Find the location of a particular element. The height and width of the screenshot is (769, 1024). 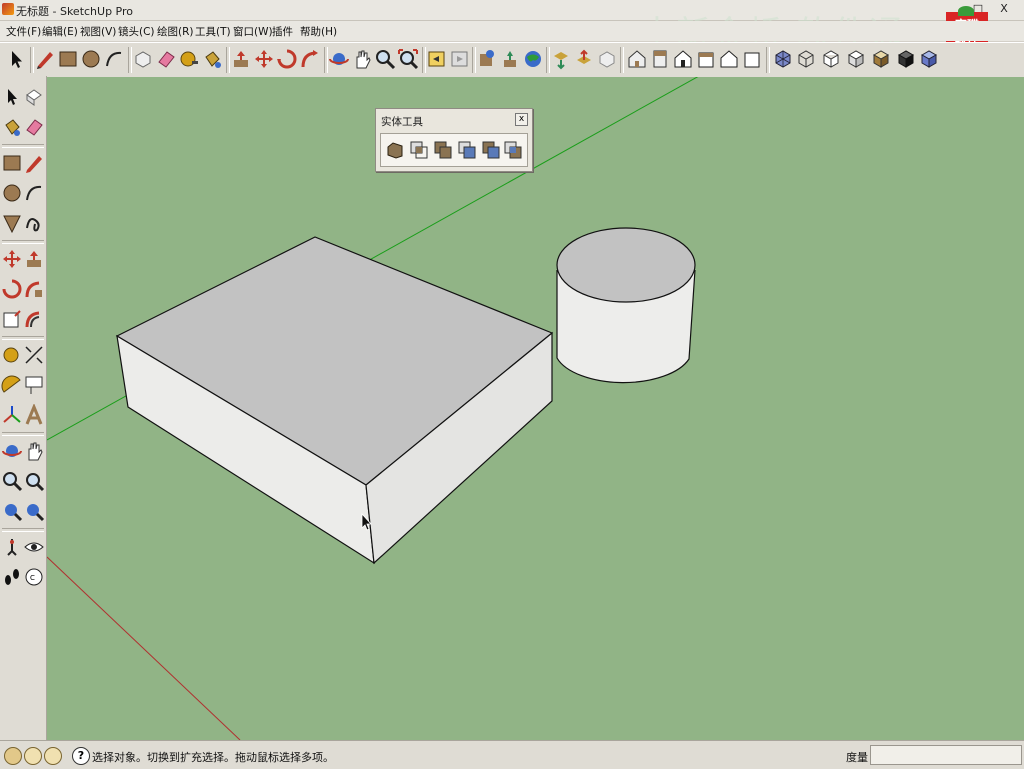

solid-tools-body is located at coordinates (454, 150).